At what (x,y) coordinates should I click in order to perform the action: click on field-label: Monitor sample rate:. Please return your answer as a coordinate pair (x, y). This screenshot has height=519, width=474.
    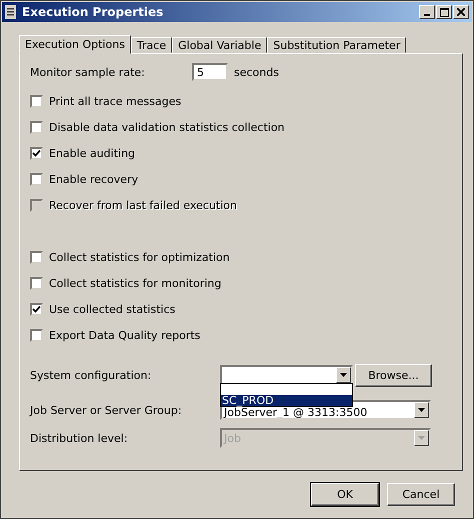
    Looking at the image, I should click on (88, 72).